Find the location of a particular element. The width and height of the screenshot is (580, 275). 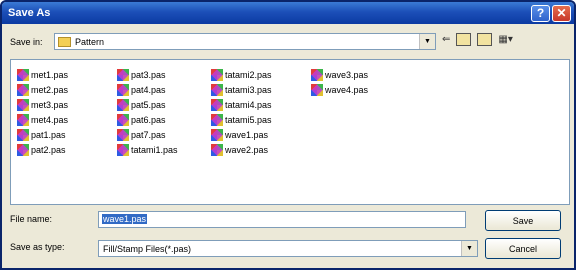

save-as-type-value: Fill/Stamp Files(*.pas) is located at coordinates (147, 248).